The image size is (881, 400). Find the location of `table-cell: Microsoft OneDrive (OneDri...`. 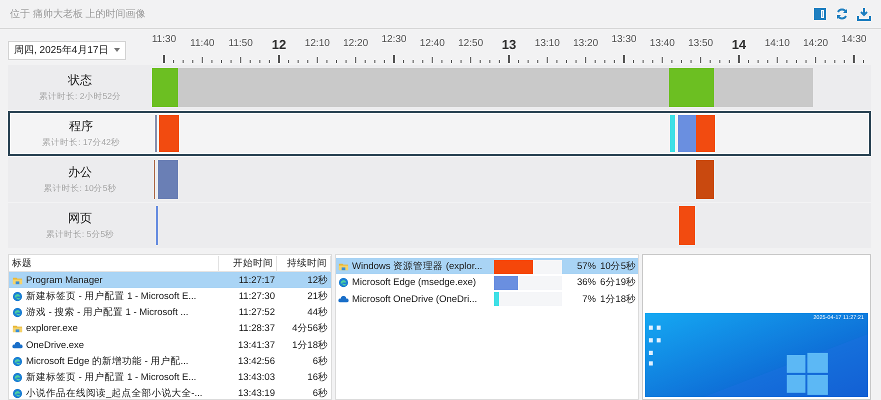

table-cell: Microsoft OneDrive (OneDri... is located at coordinates (415, 299).